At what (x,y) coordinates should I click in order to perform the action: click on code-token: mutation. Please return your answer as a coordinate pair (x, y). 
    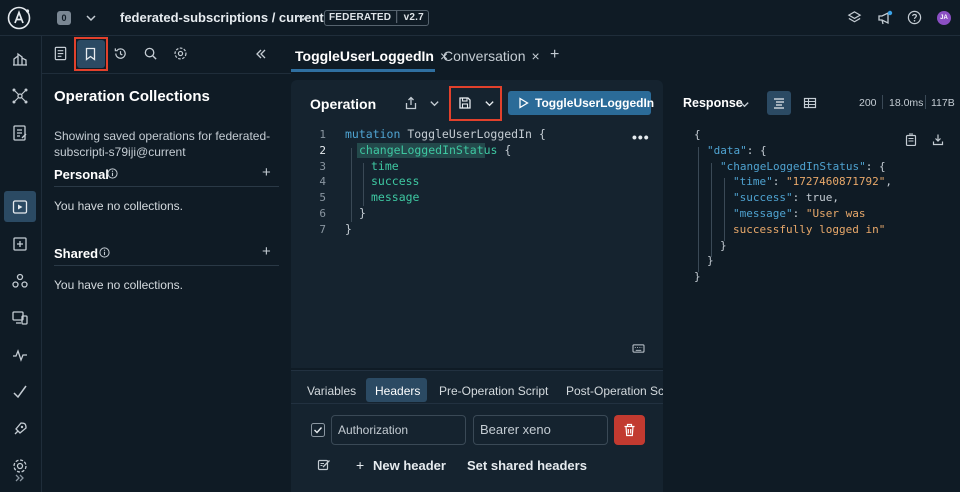
    Looking at the image, I should click on (376, 134).